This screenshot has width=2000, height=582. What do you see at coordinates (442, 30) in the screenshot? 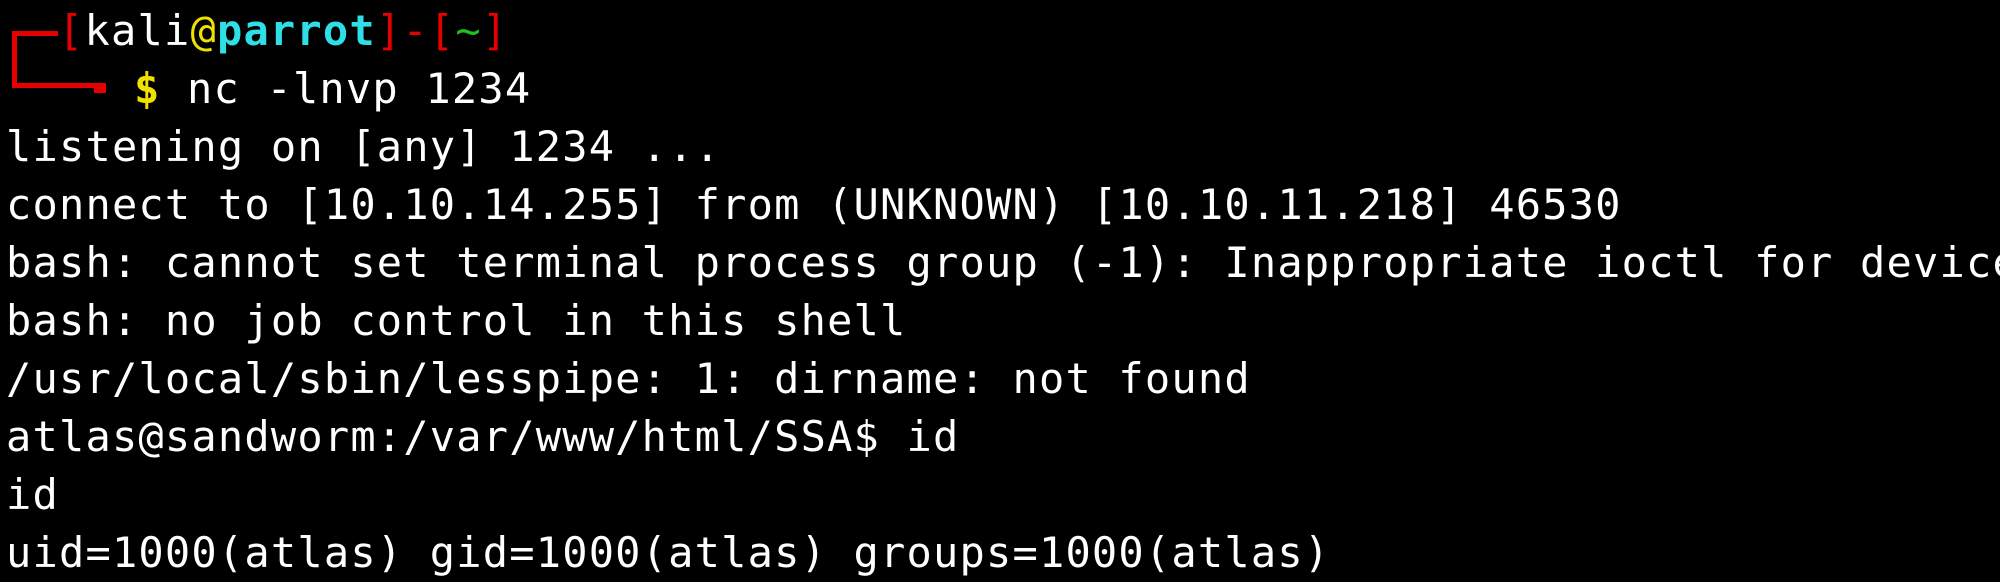
I see `prompt-dir-bracket-open: [` at bounding box center [442, 30].